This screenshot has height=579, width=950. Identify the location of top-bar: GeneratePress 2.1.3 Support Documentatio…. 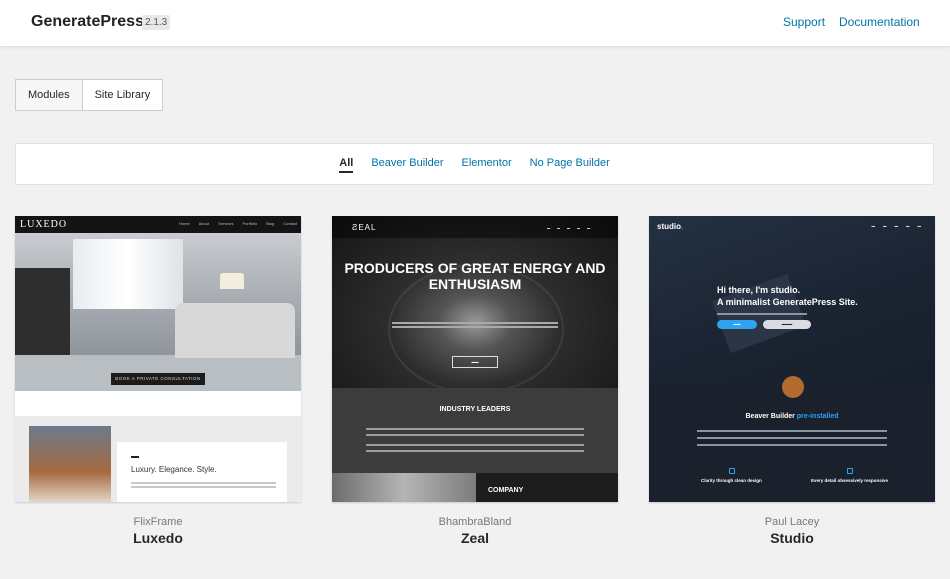
(475, 23).